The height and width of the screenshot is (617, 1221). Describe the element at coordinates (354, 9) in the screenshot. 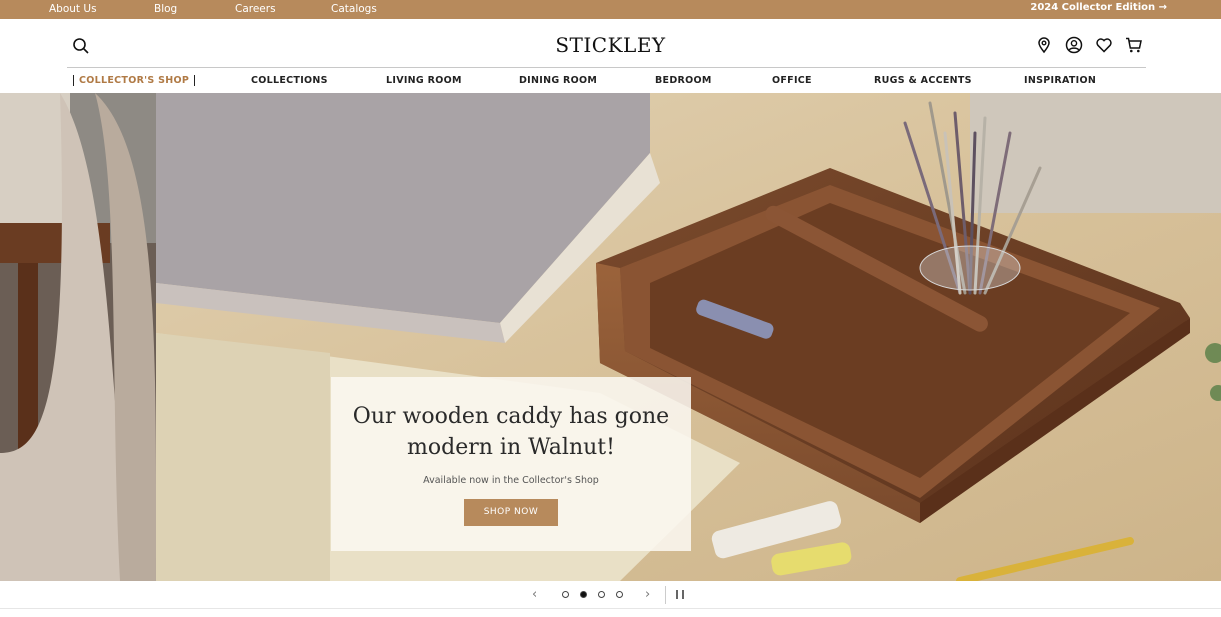

I see `catalogs-link: Catalogs` at that location.